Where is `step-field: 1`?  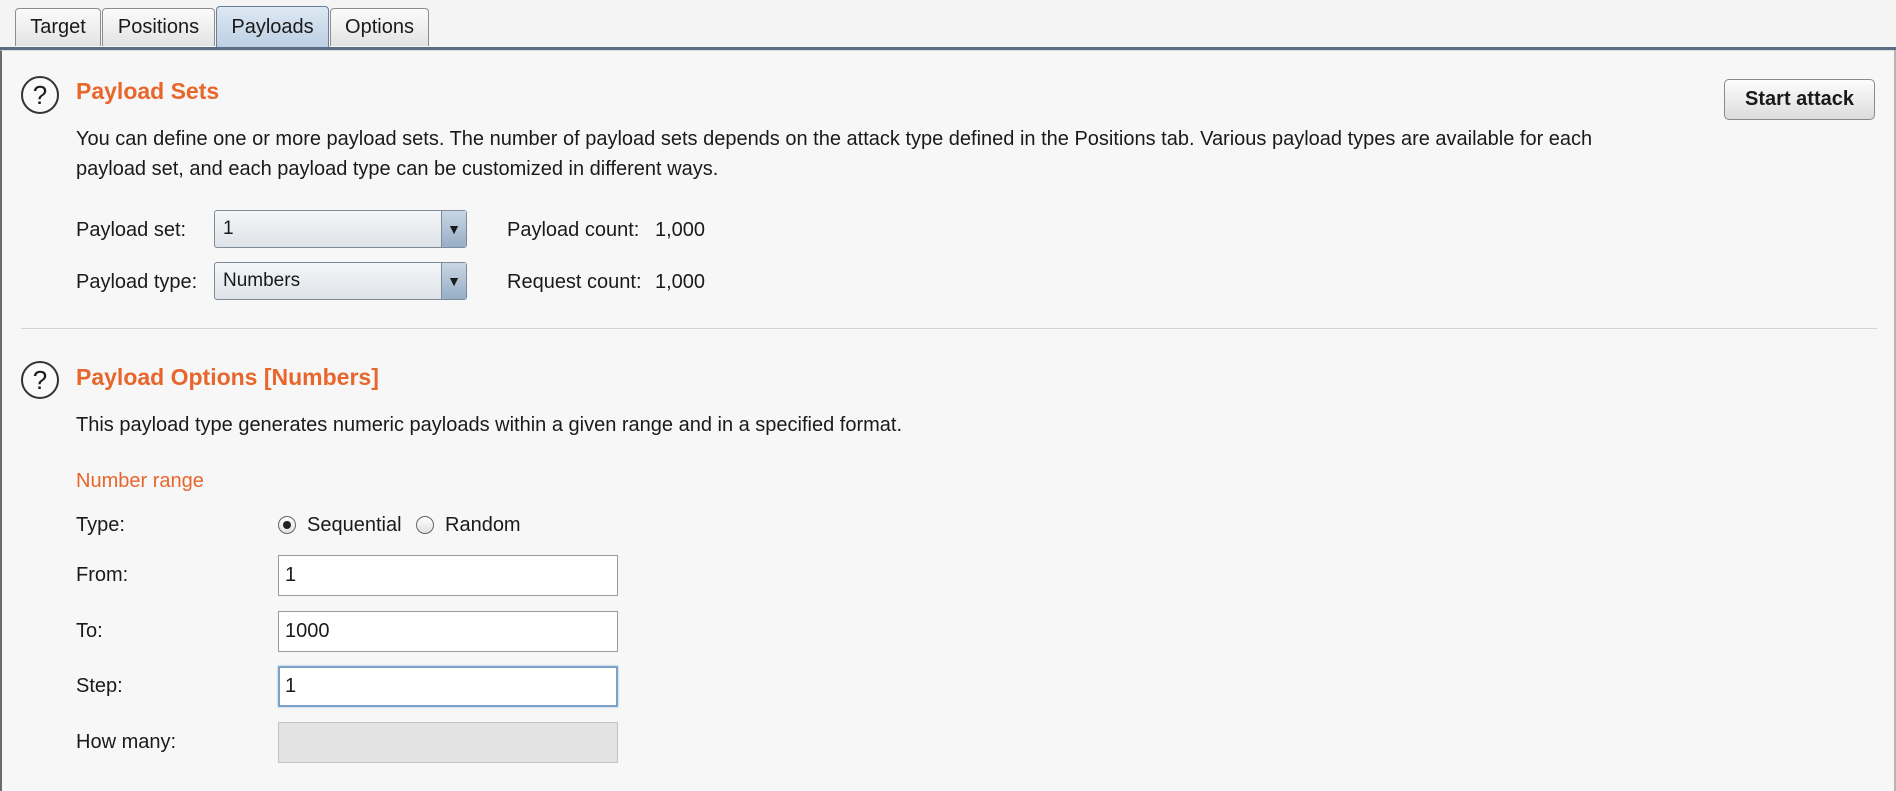 step-field: 1 is located at coordinates (448, 686).